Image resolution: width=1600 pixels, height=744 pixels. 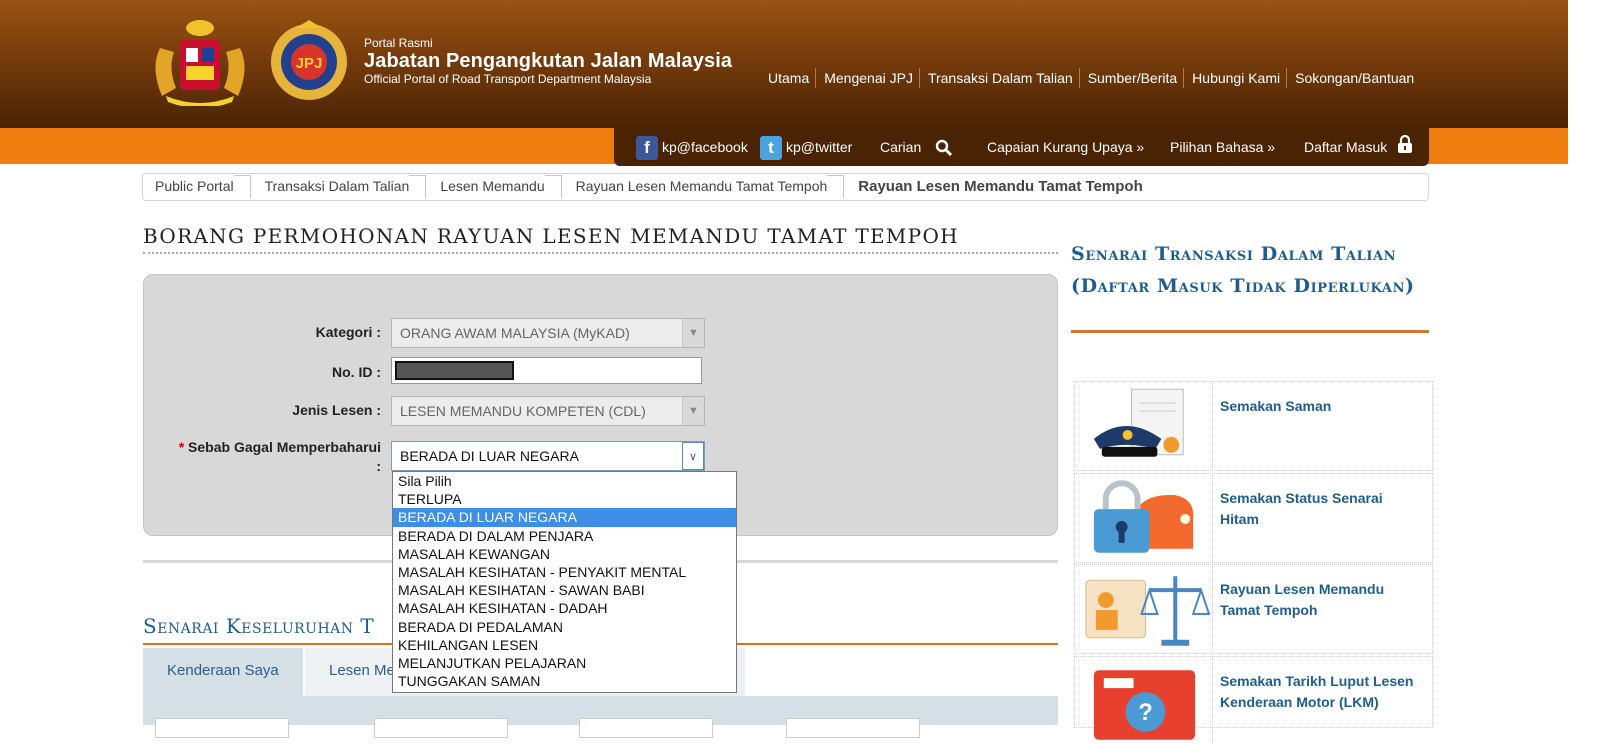 What do you see at coordinates (1153, 426) in the screenshot?
I see `police-cap-icon` at bounding box center [1153, 426].